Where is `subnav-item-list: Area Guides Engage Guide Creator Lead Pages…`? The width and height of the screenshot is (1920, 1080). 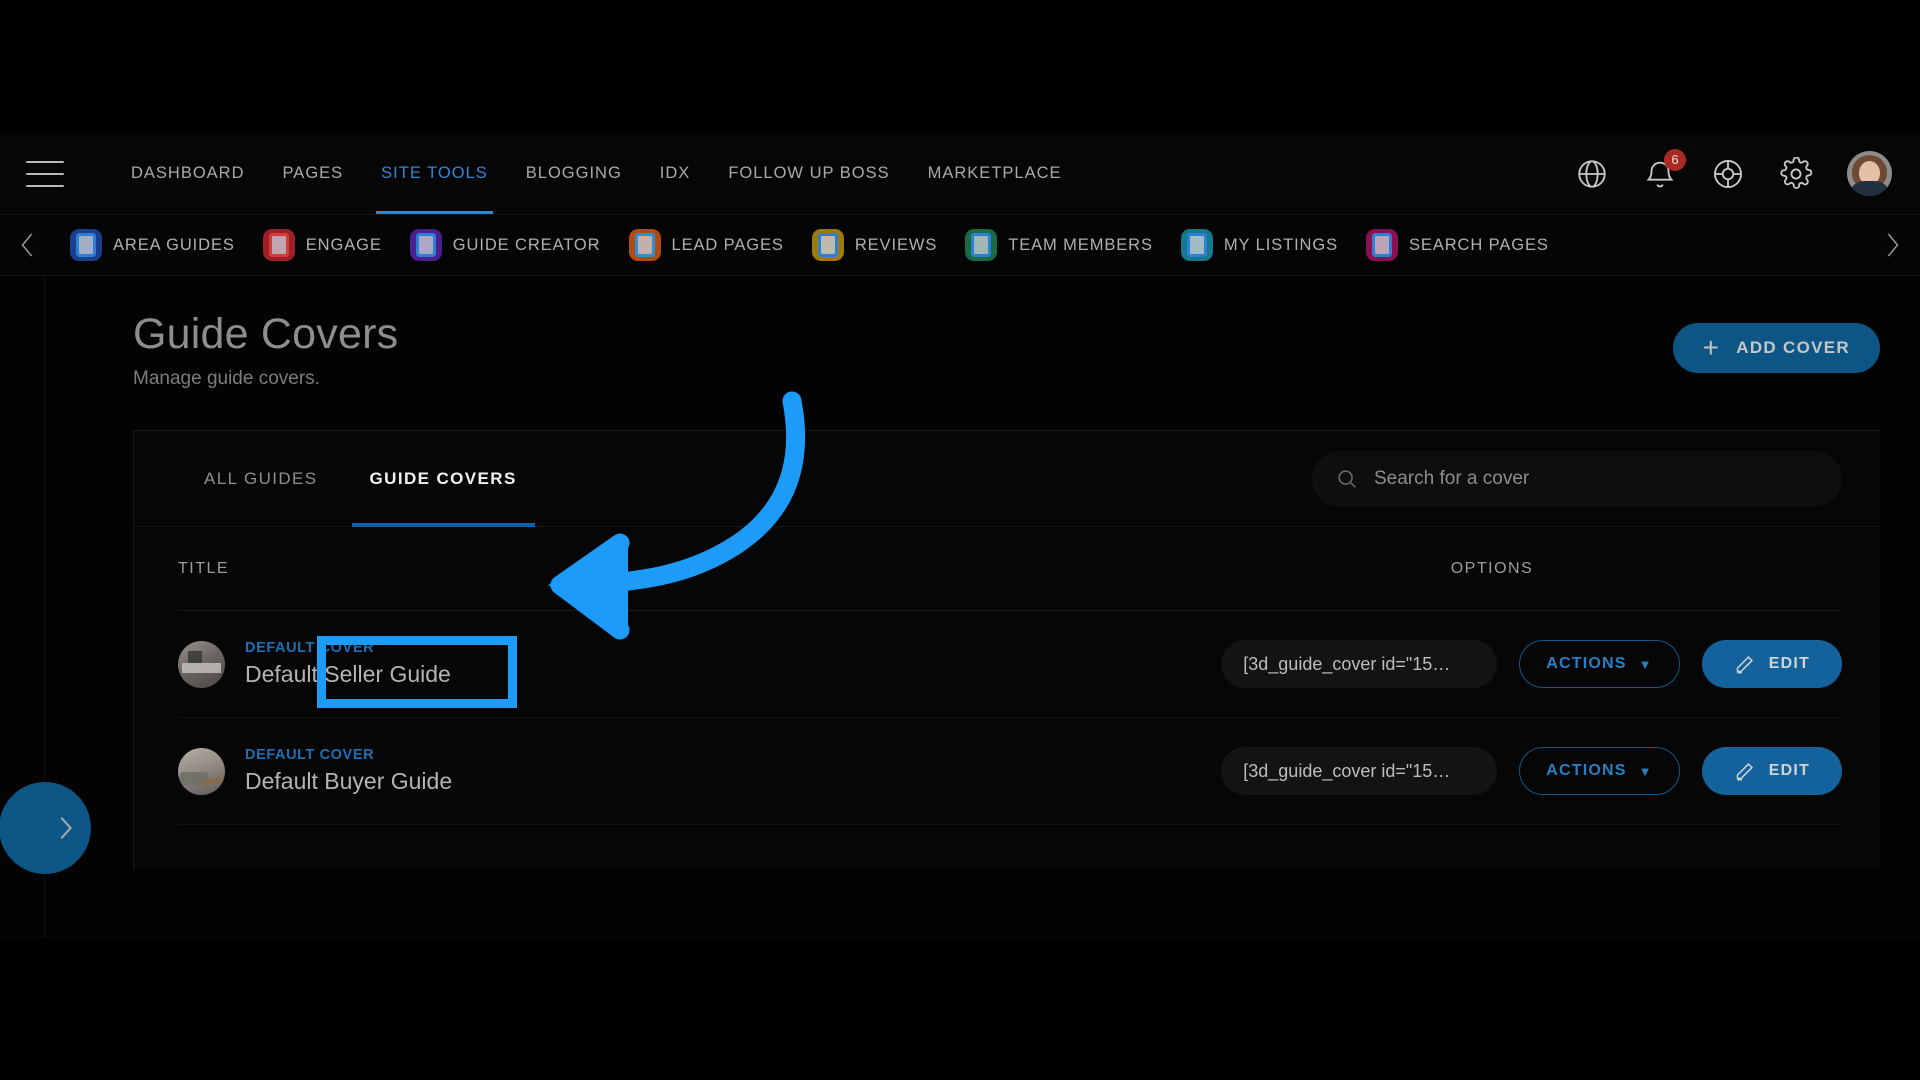
subnav-item-list: Area Guides Engage Guide Creator Lead Pages… is located at coordinates (960, 245).